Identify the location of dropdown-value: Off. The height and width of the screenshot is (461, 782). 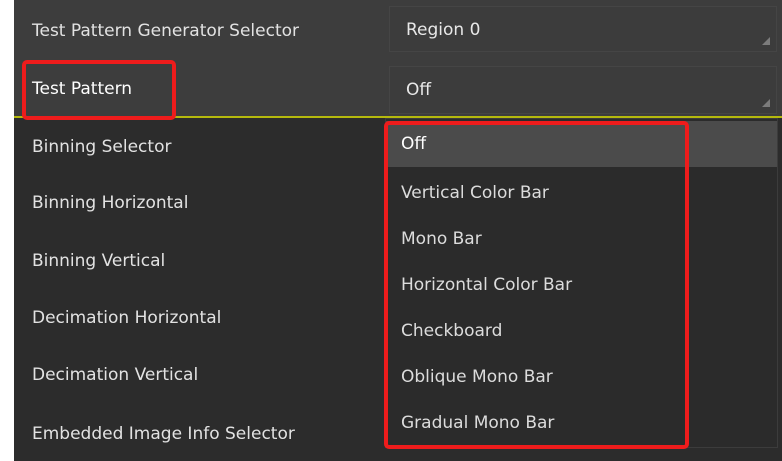
(419, 90).